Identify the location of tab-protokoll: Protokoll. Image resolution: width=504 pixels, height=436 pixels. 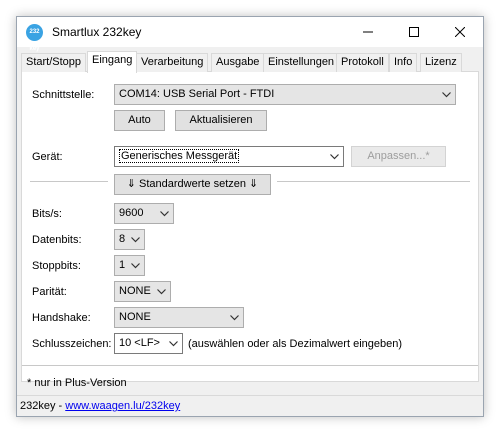
(362, 62).